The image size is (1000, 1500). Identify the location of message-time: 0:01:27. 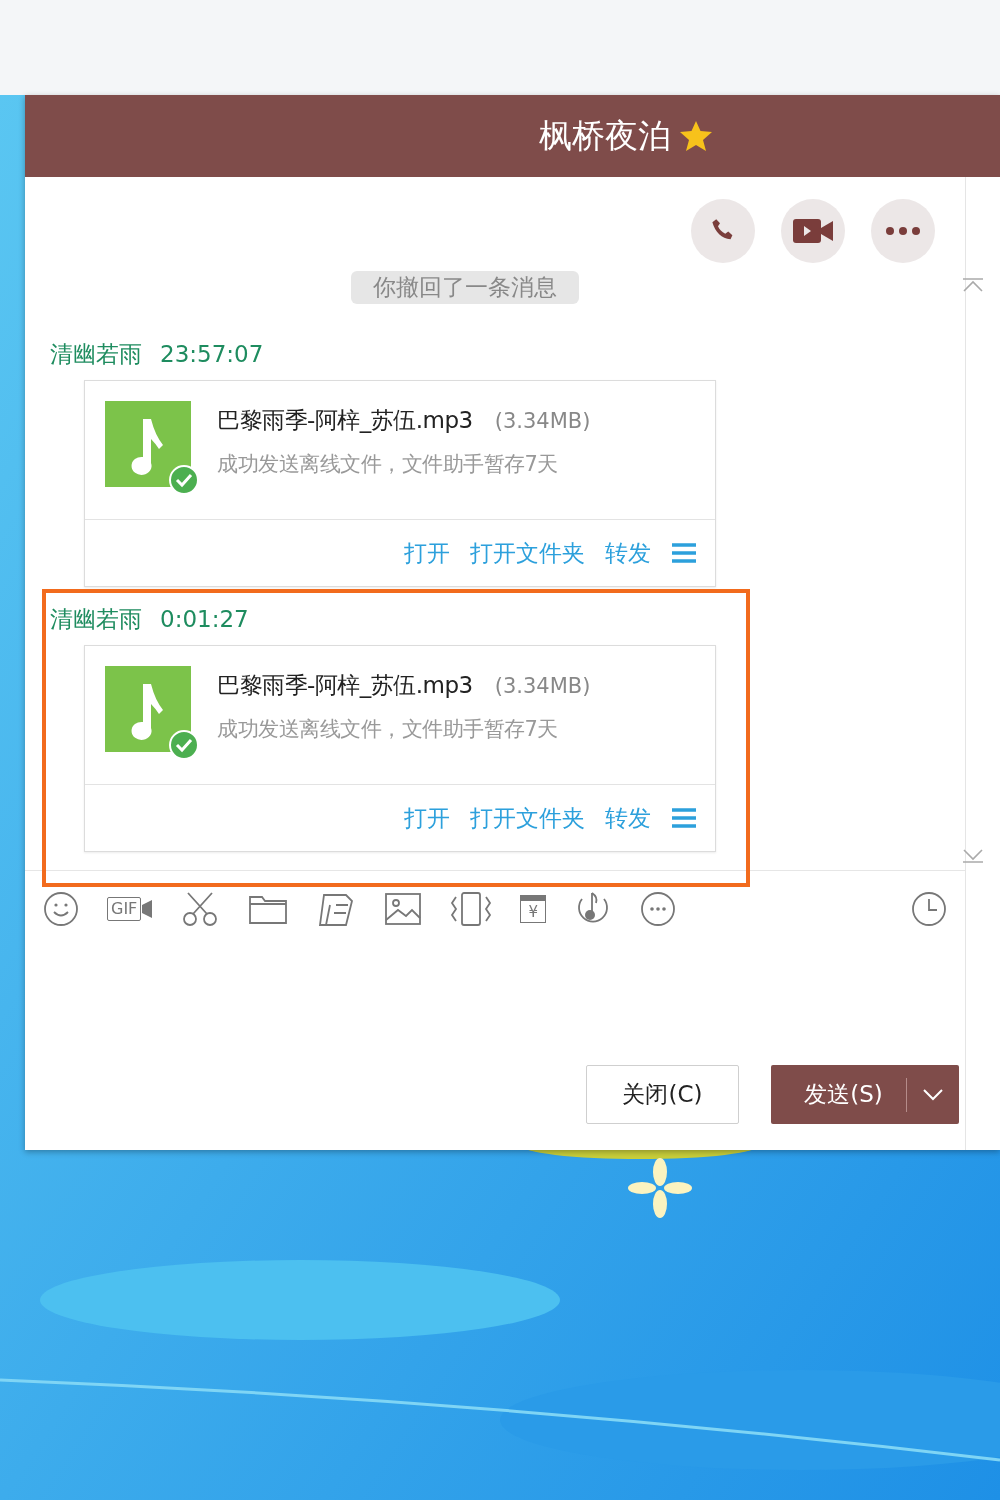
(204, 619).